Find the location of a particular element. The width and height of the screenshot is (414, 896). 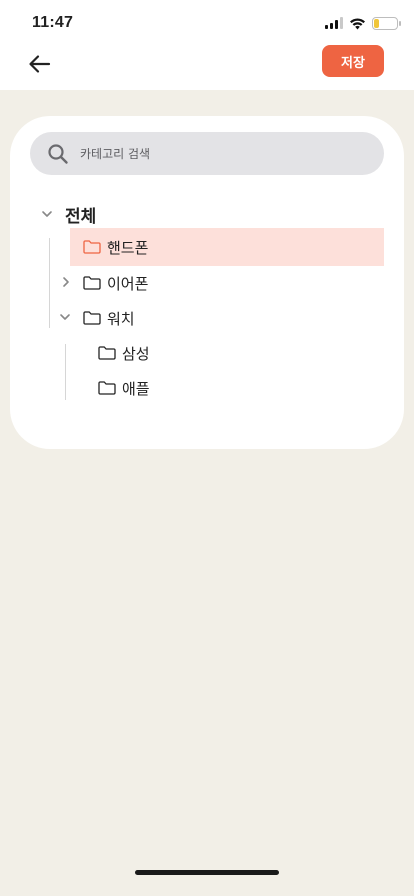

back-arrow-icon is located at coordinates (40, 64).